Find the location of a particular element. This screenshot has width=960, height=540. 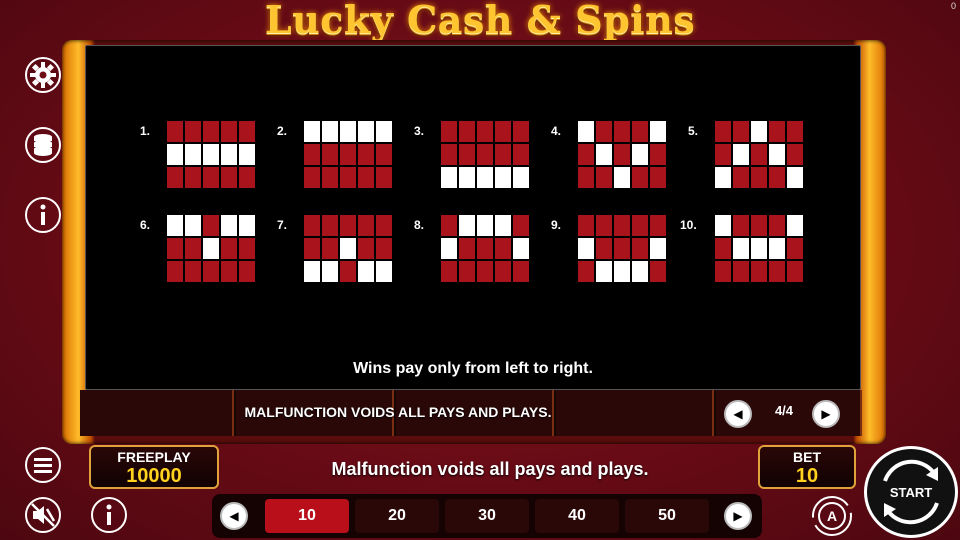

bet-option-50: 50 is located at coordinates (667, 516).